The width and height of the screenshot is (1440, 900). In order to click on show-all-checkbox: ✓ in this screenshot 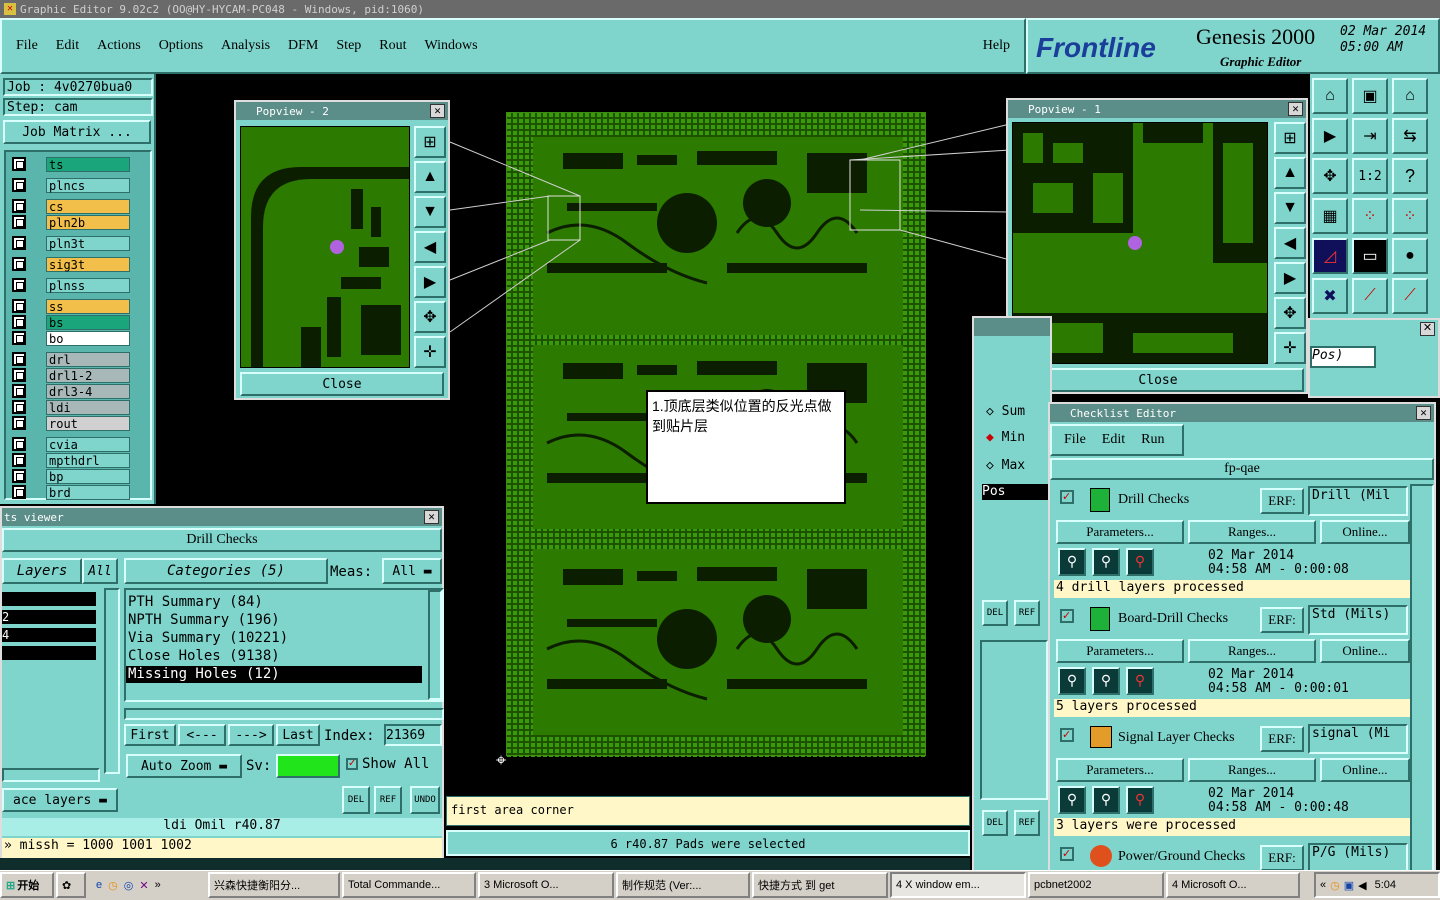, I will do `click(352, 764)`.